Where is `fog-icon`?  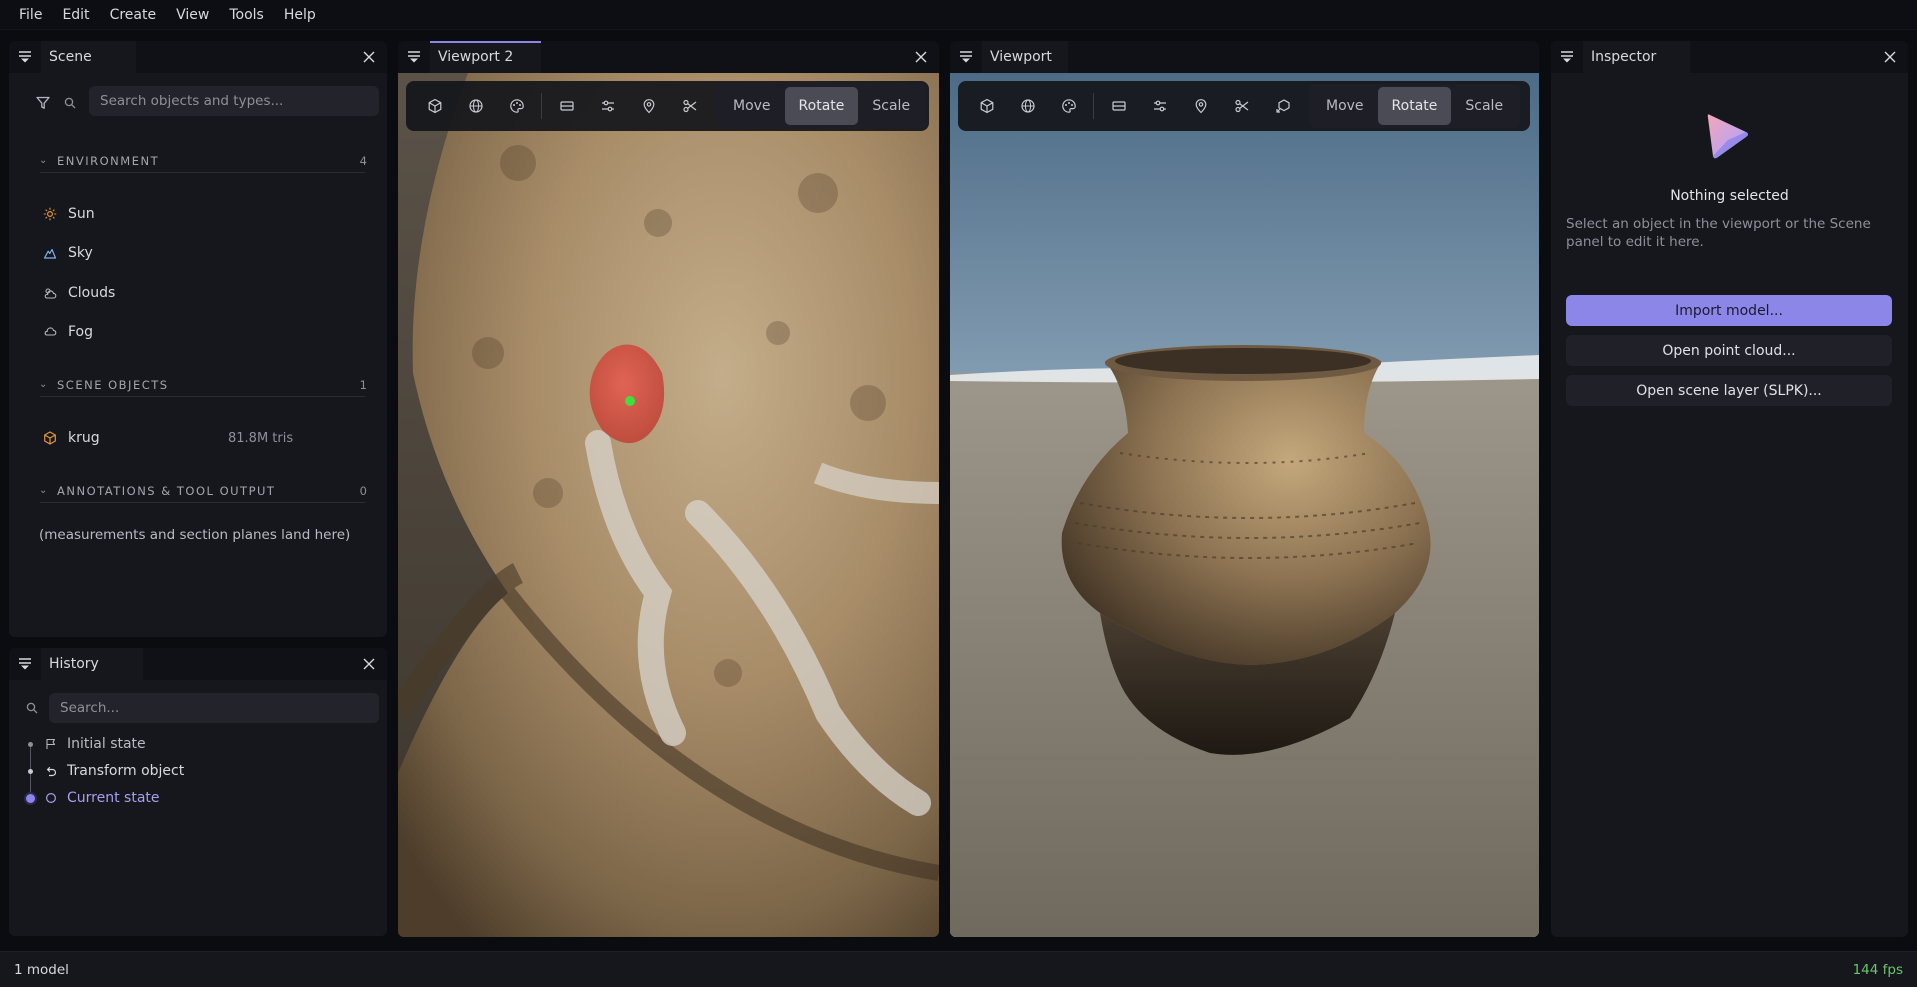 fog-icon is located at coordinates (50, 332).